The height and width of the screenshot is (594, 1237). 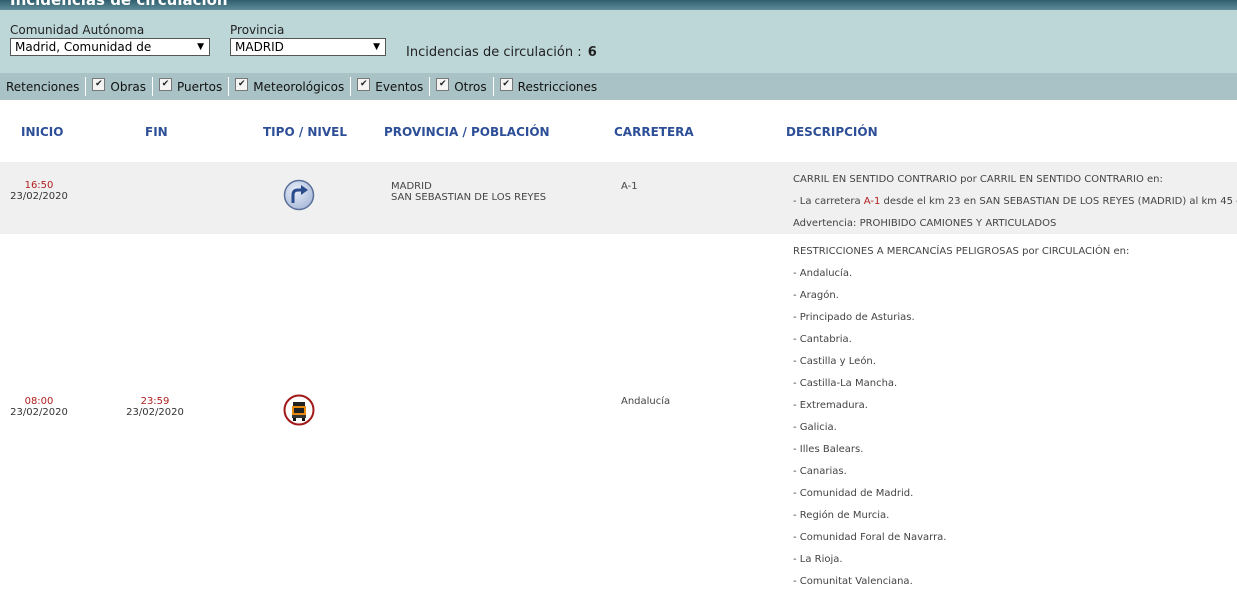 What do you see at coordinates (1076, 251) in the screenshot?
I see `desc-cause: CIRCULACIÓN` at bounding box center [1076, 251].